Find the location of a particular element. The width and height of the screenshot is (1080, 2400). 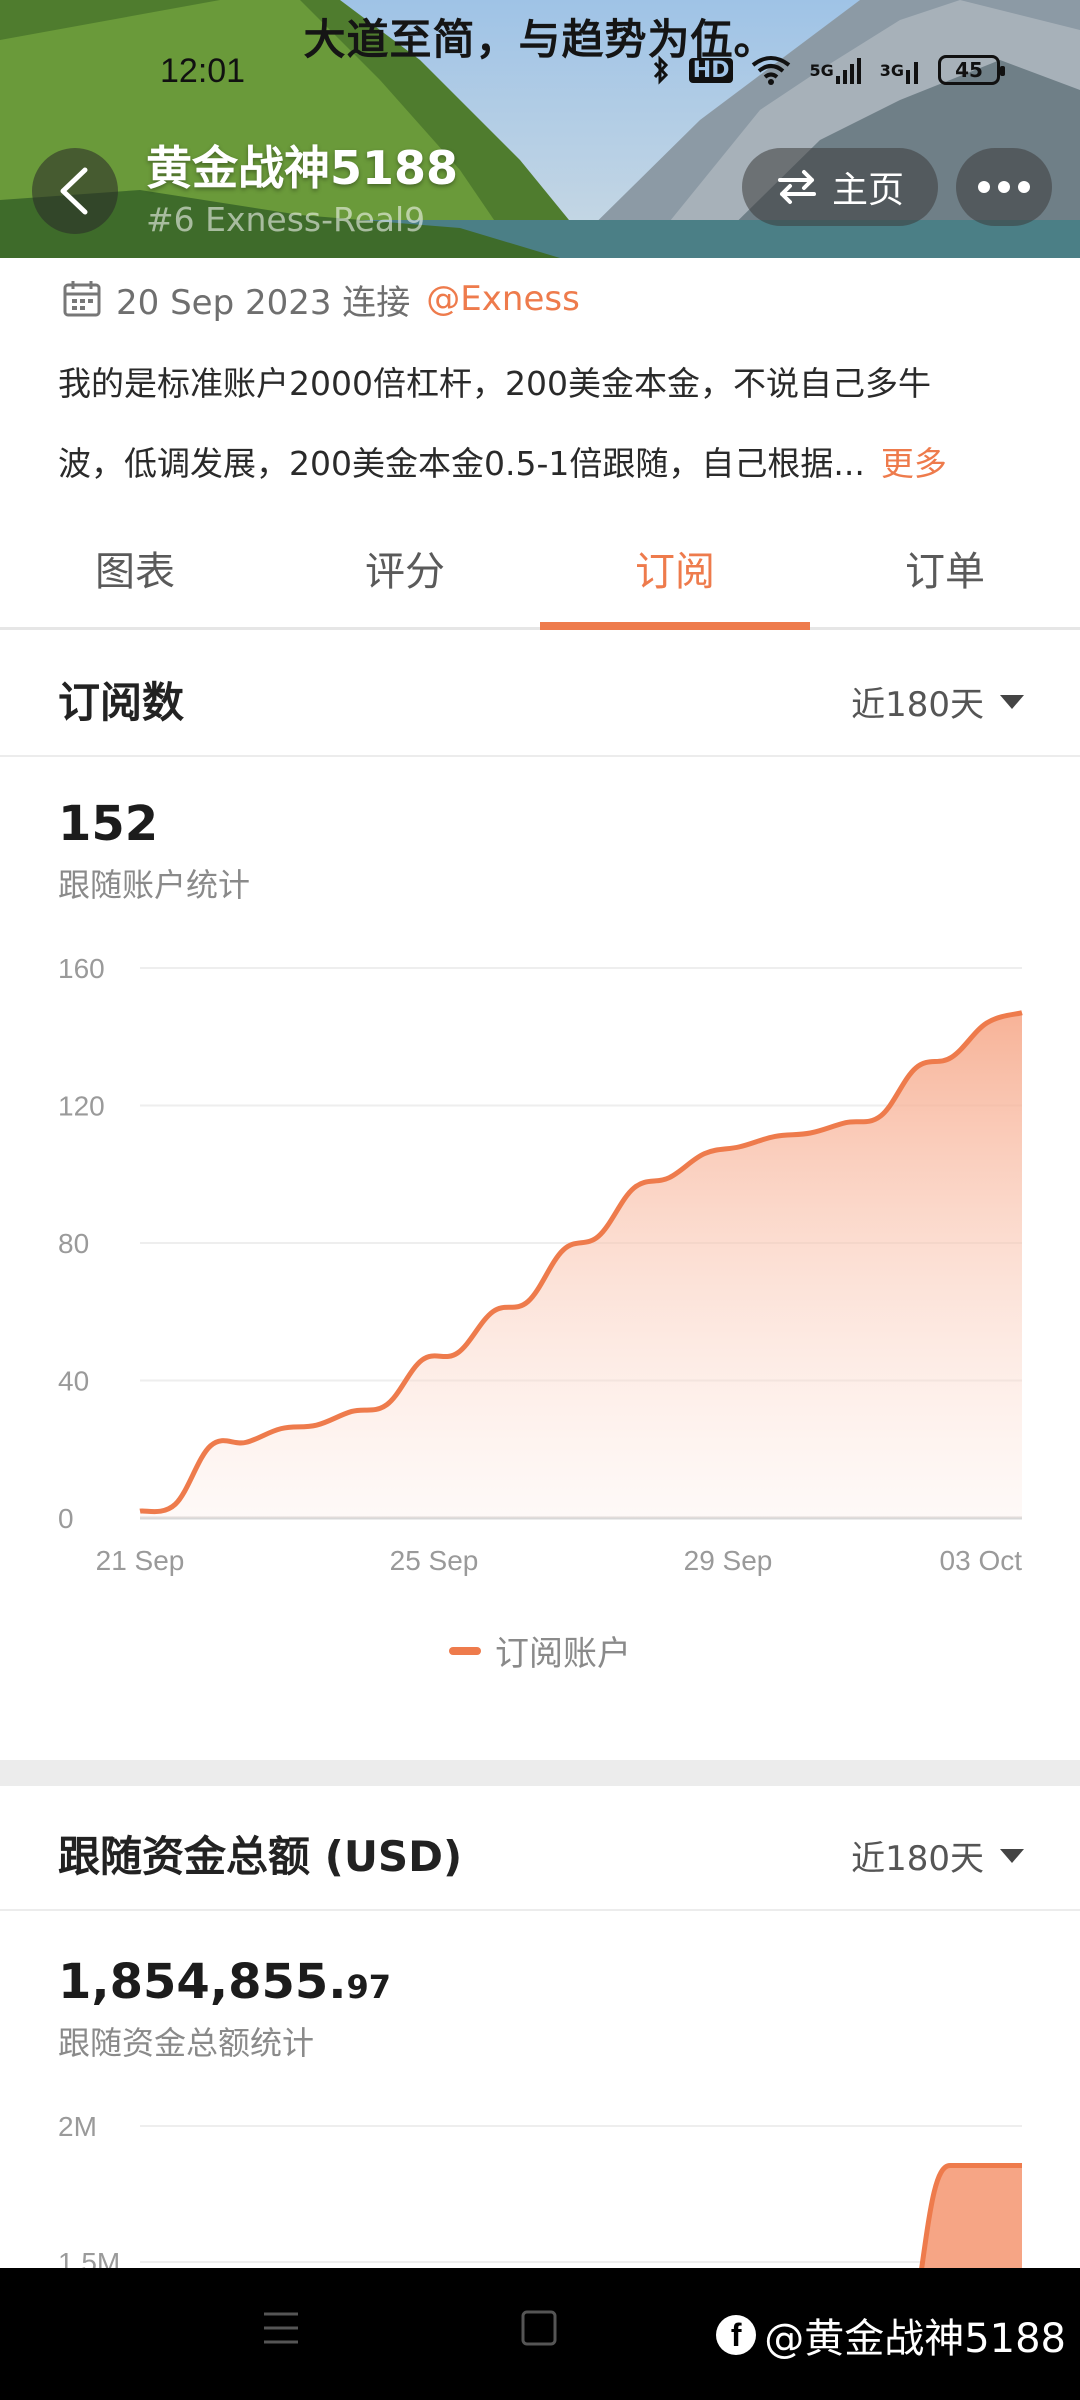

status-time: 12:01 is located at coordinates (203, 71).